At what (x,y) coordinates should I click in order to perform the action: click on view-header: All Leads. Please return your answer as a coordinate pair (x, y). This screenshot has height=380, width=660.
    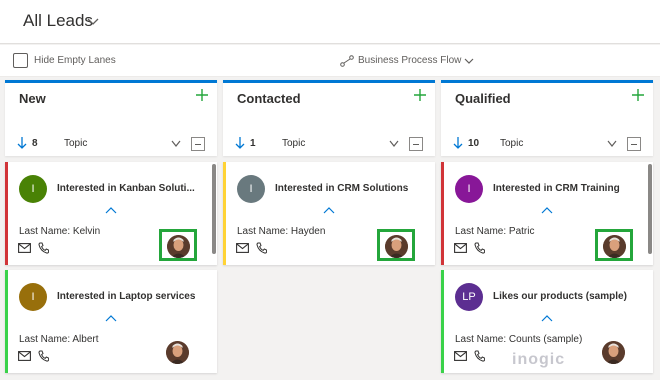
    Looking at the image, I should click on (330, 22).